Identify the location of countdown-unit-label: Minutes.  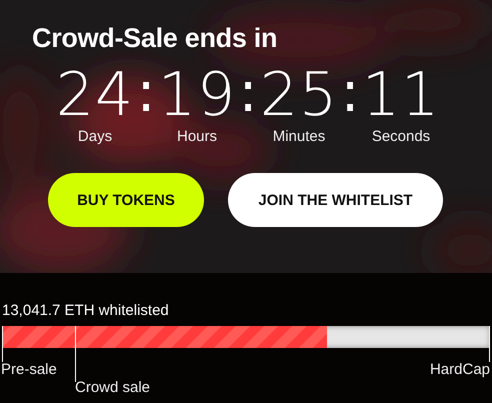
(299, 136).